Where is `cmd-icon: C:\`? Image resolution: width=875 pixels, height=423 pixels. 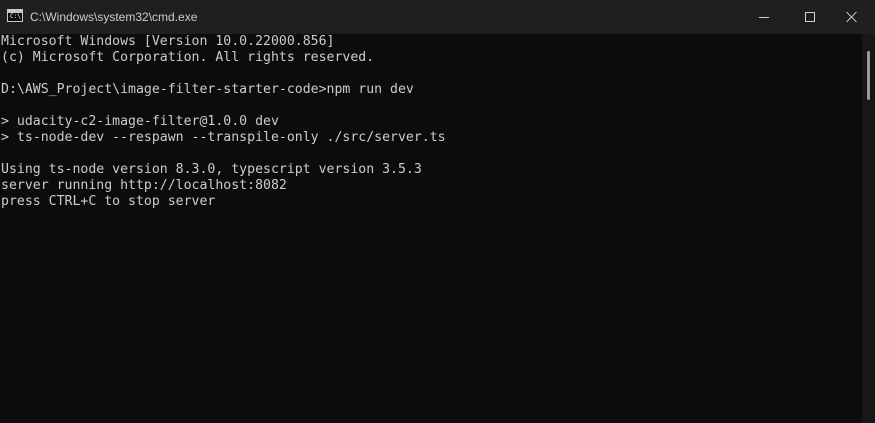 cmd-icon: C:\ is located at coordinates (15, 15).